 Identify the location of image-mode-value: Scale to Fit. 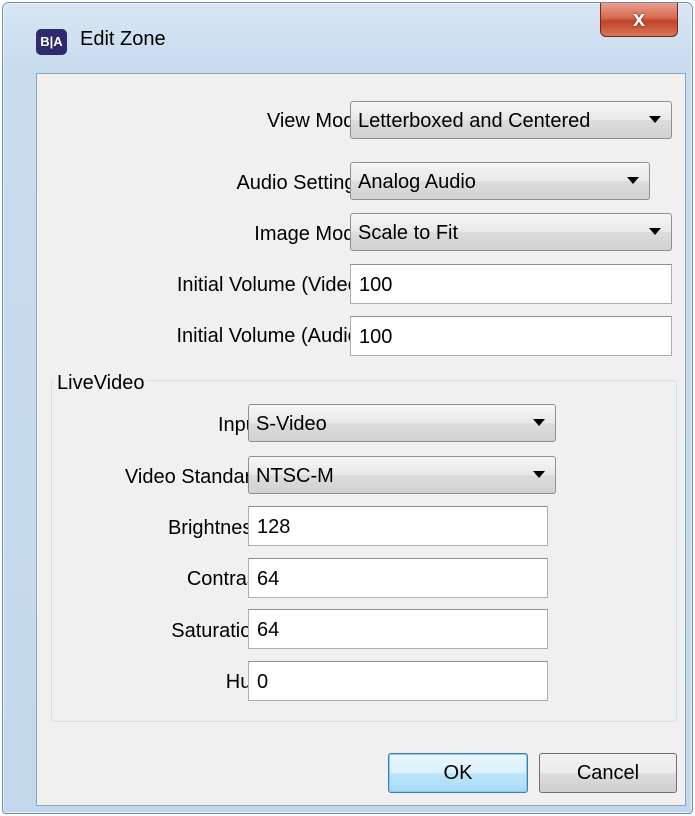
(408, 233).